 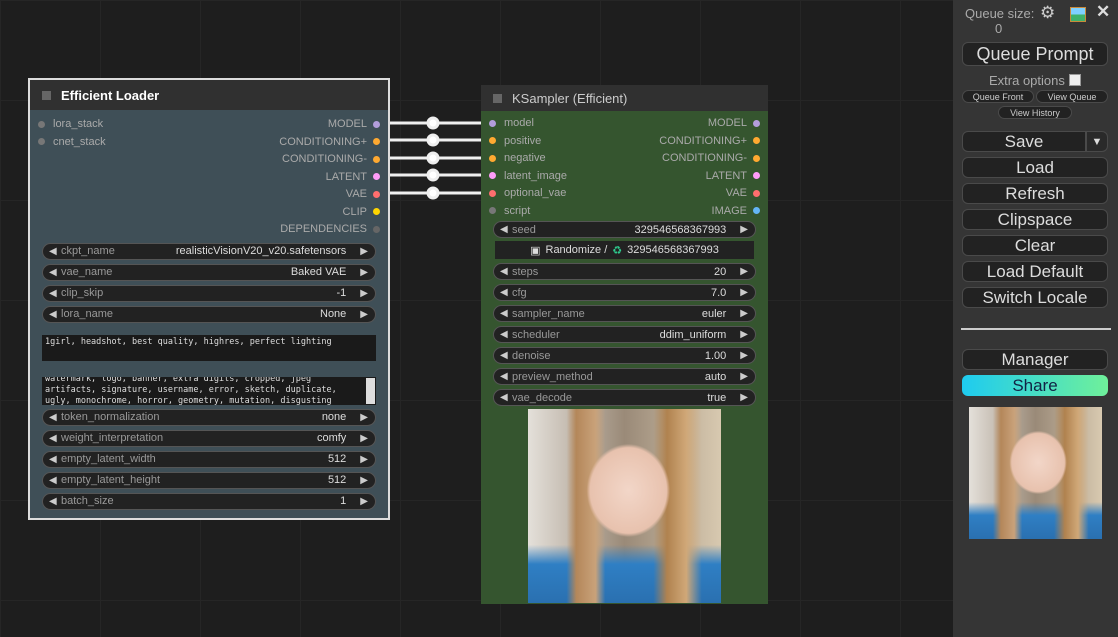 What do you see at coordinates (209, 95) in the screenshot?
I see `node-title-bar: Efficient Loader` at bounding box center [209, 95].